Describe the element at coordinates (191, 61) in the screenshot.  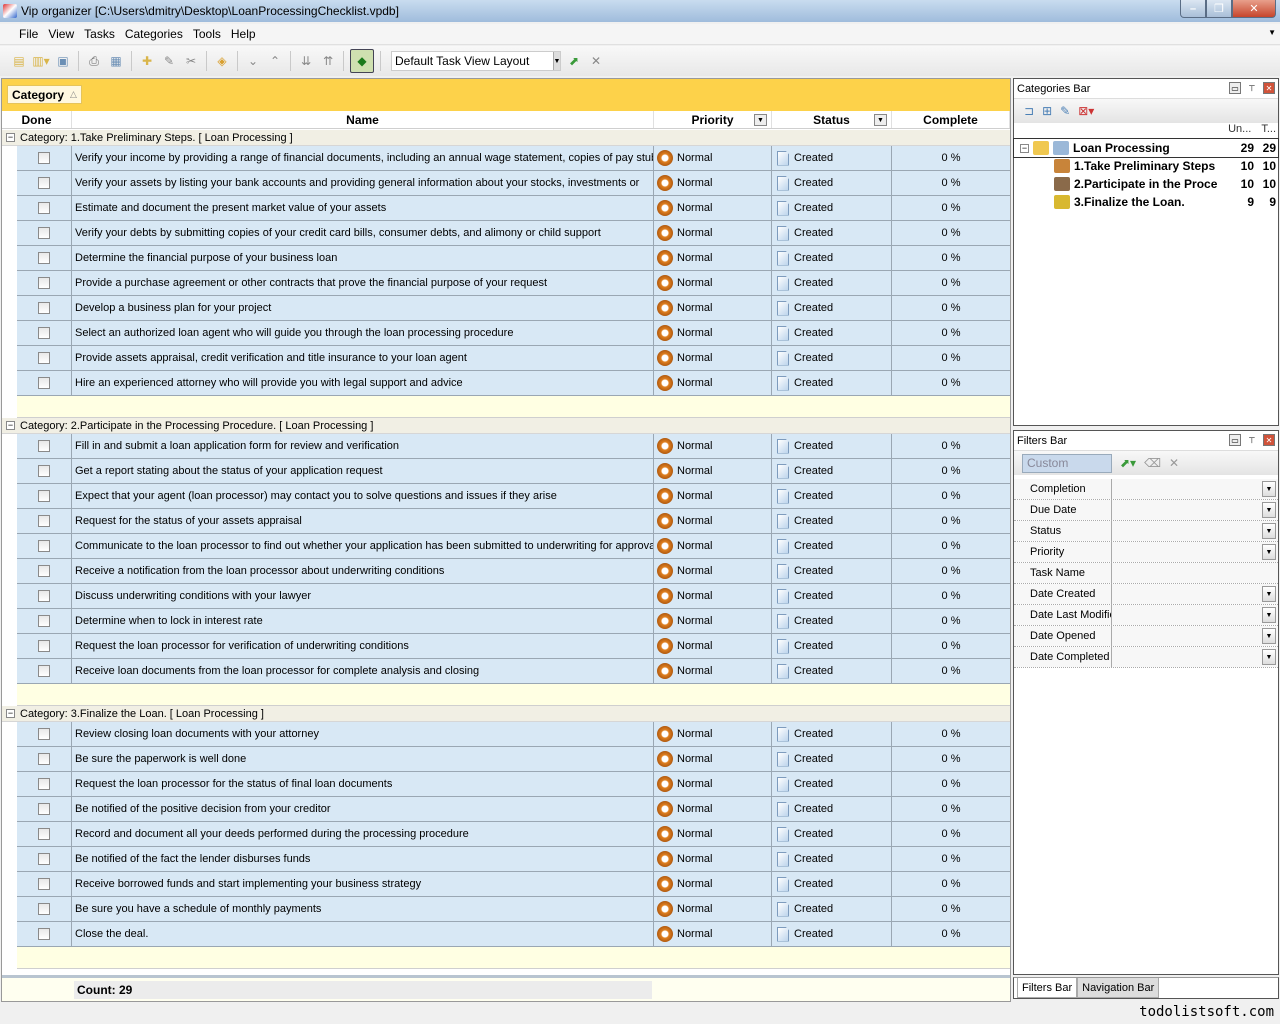
I see `delete-task-icon: ✂` at that location.